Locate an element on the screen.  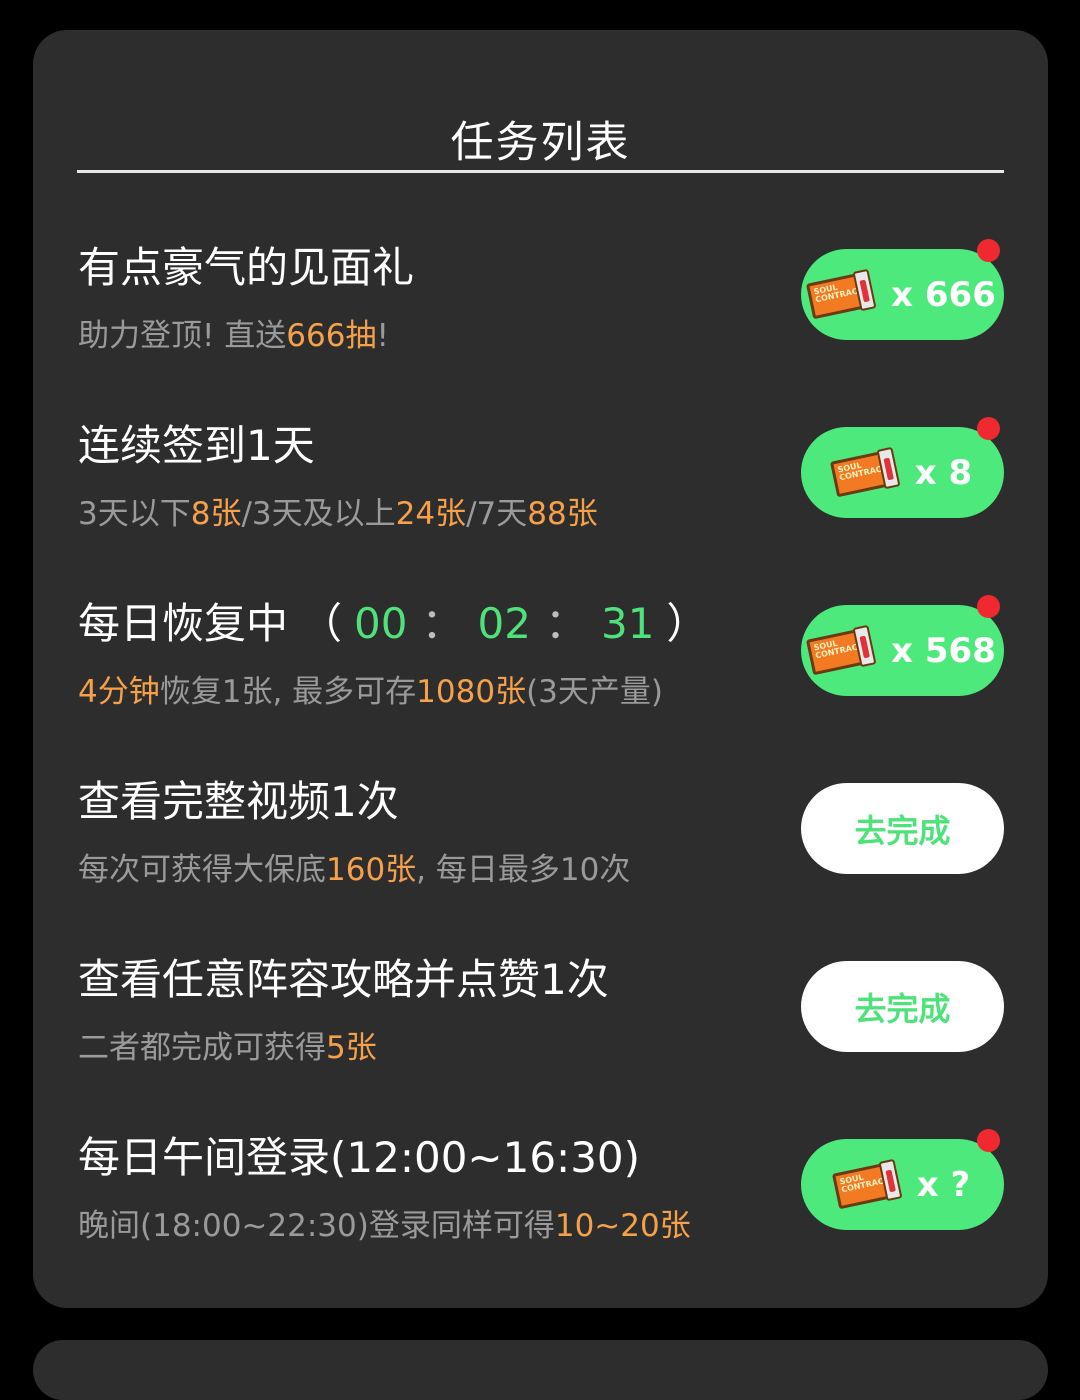
task-title: 连续签到1天 is located at coordinates (196, 445).